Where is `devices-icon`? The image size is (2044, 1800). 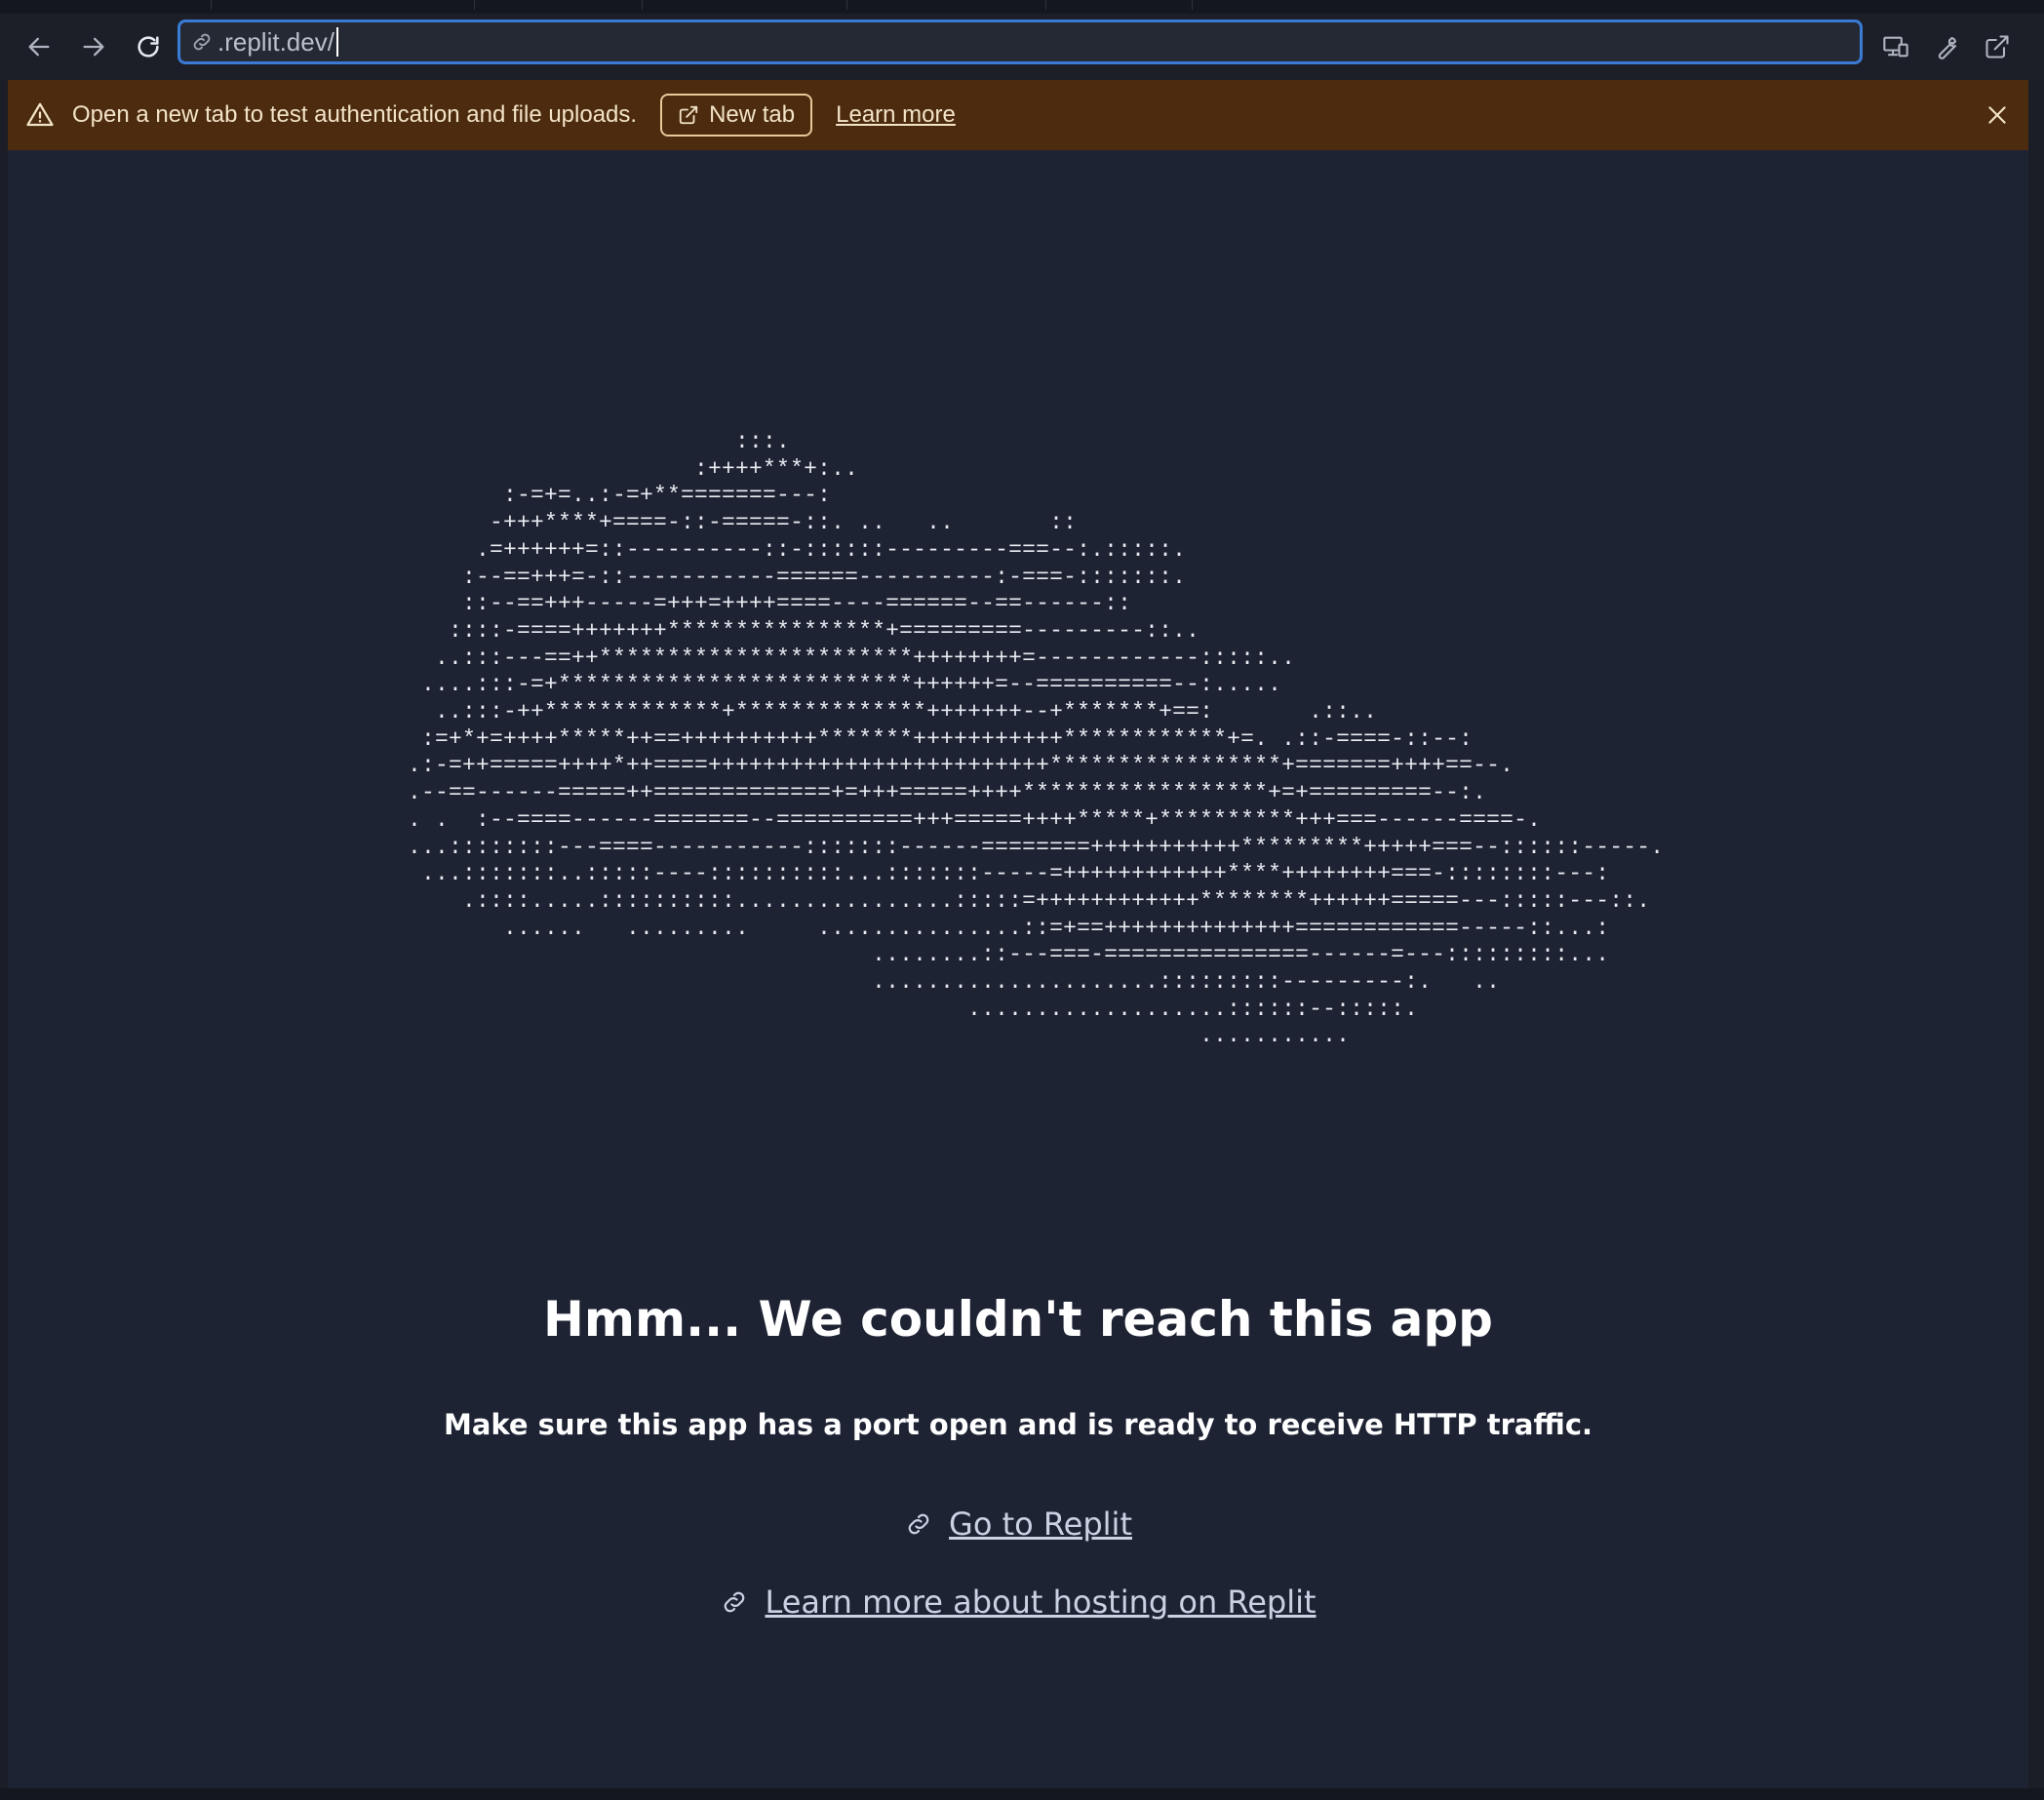
devices-icon is located at coordinates (1895, 47).